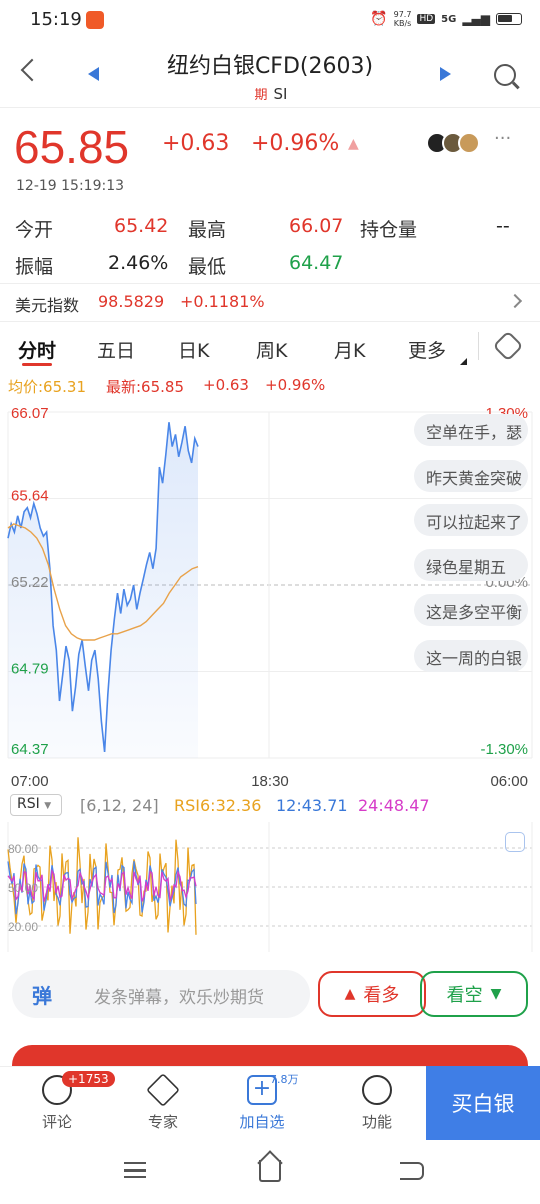 The image size is (540, 1204). Describe the element at coordinates (270, 781) in the screenshot. I see `x-tick-label: 18:30` at that location.